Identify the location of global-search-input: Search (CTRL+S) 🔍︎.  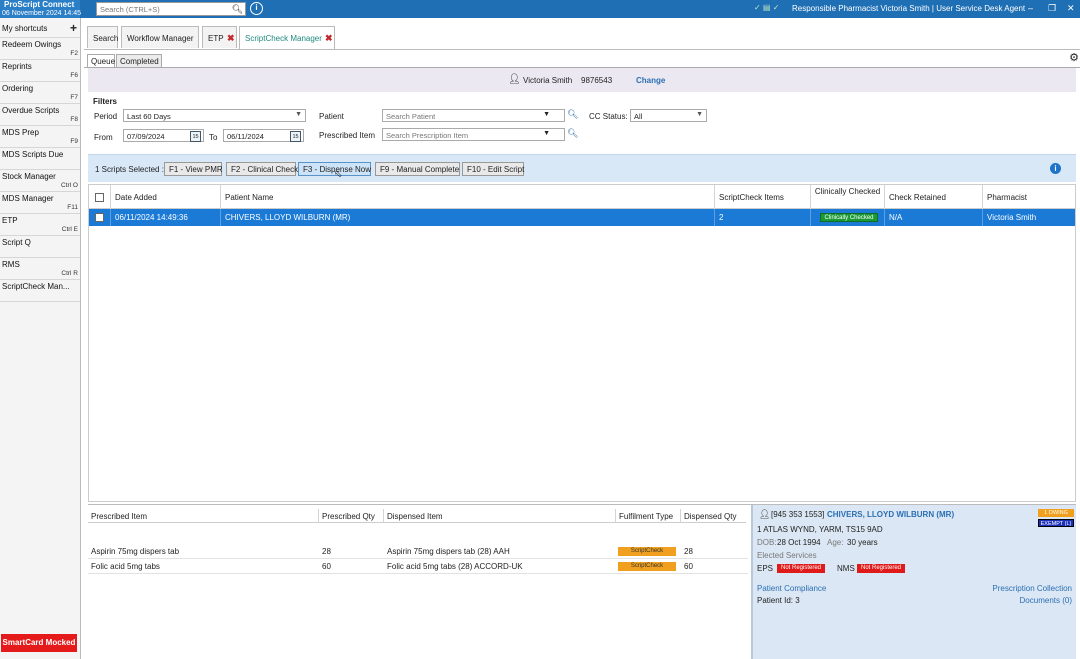
(171, 9).